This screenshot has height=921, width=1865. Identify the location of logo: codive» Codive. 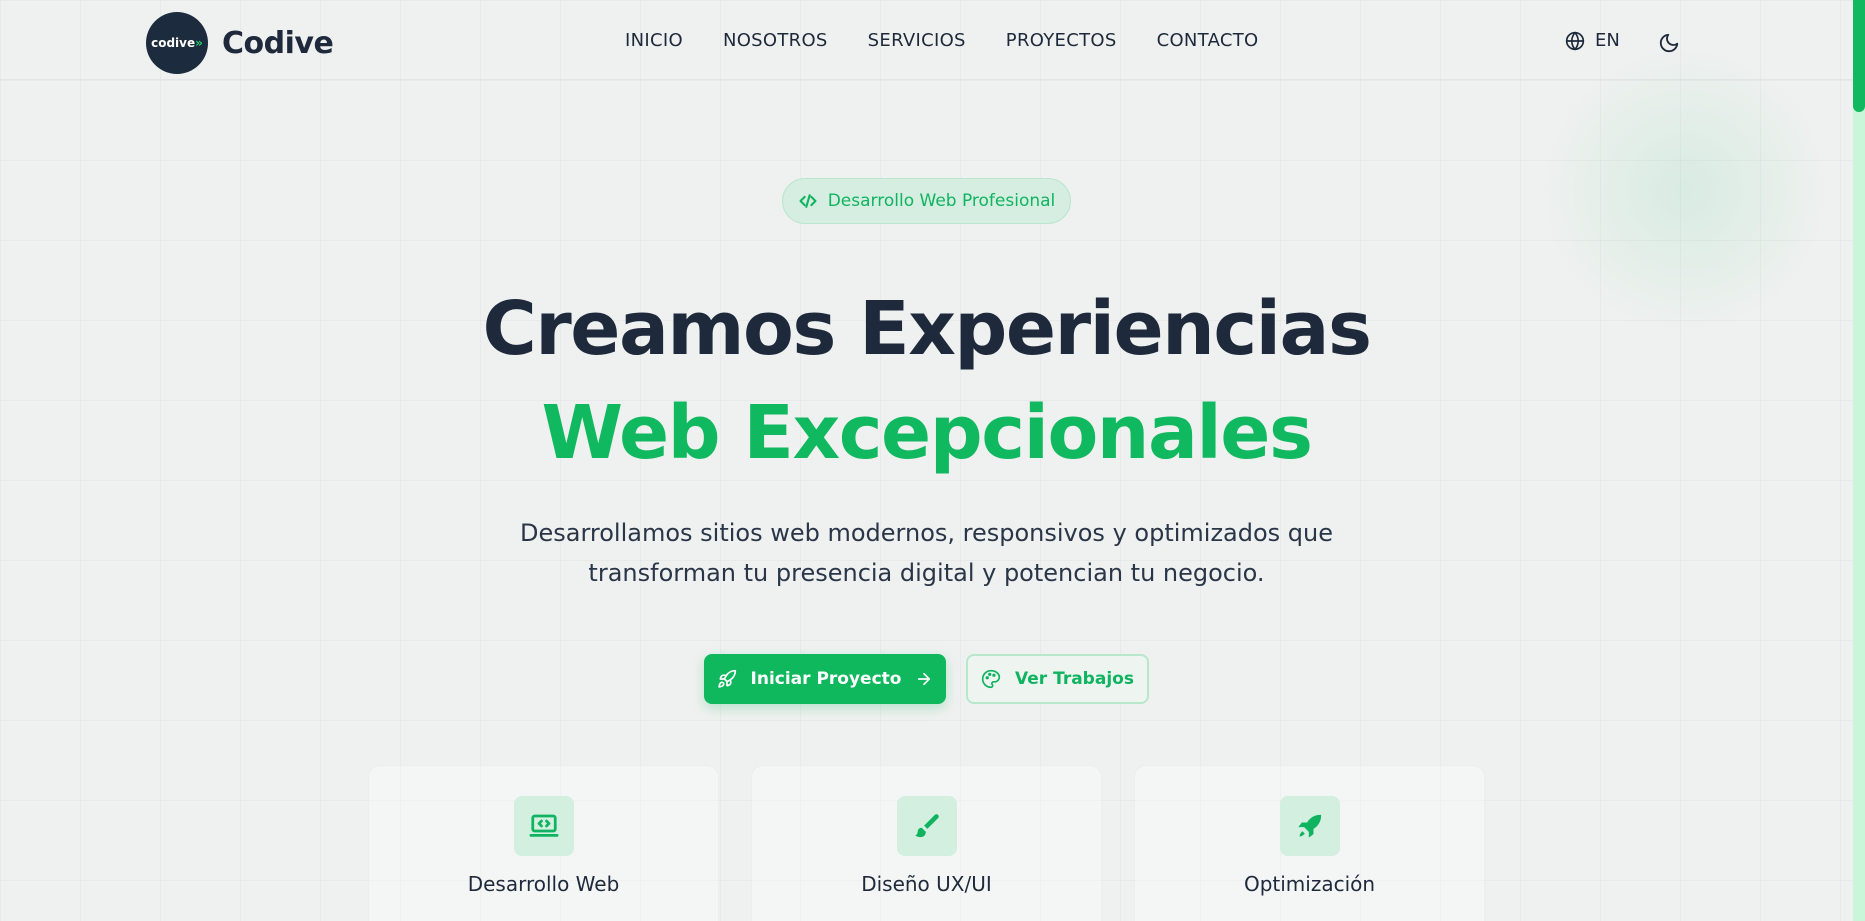
(240, 43).